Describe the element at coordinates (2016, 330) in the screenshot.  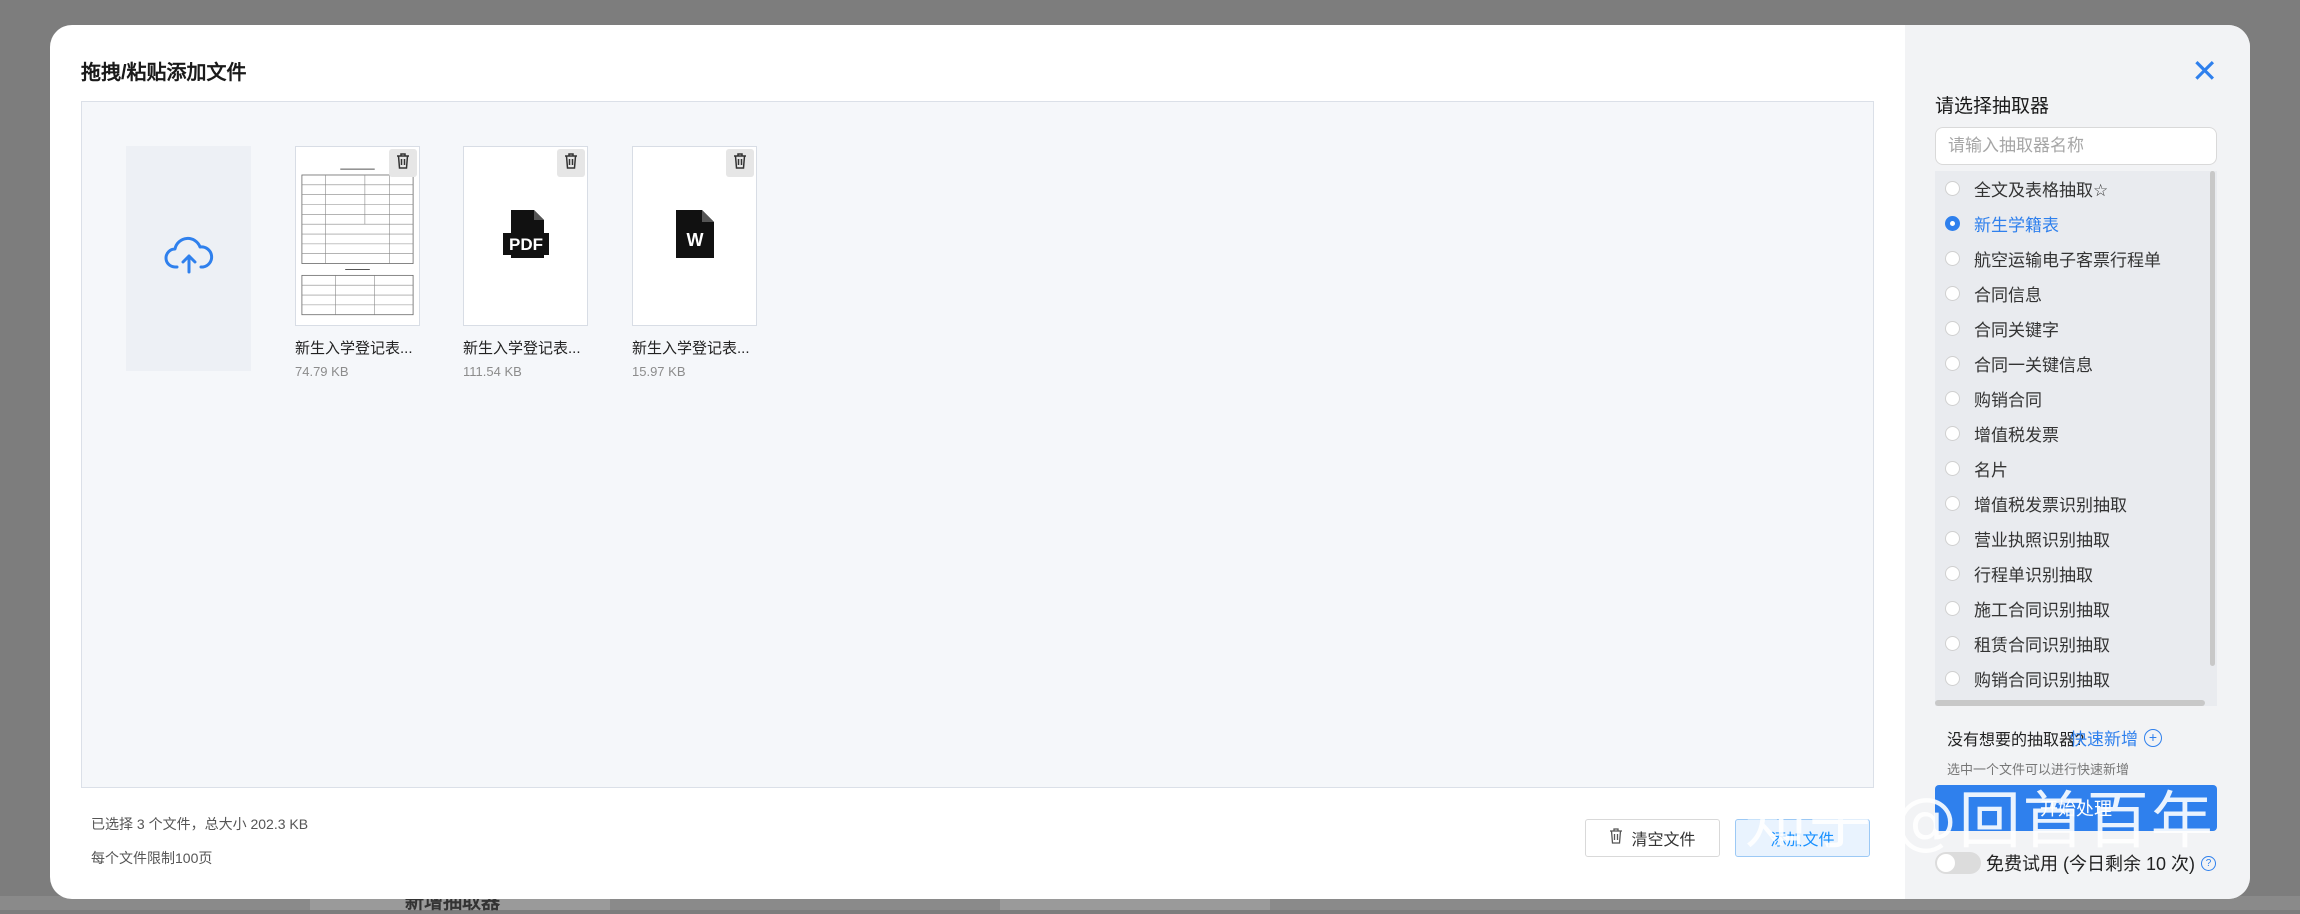
I see `extractor-option-label: 合同关键字` at that location.